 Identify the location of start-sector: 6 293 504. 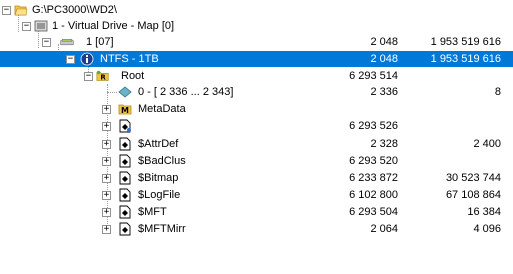
(373, 212).